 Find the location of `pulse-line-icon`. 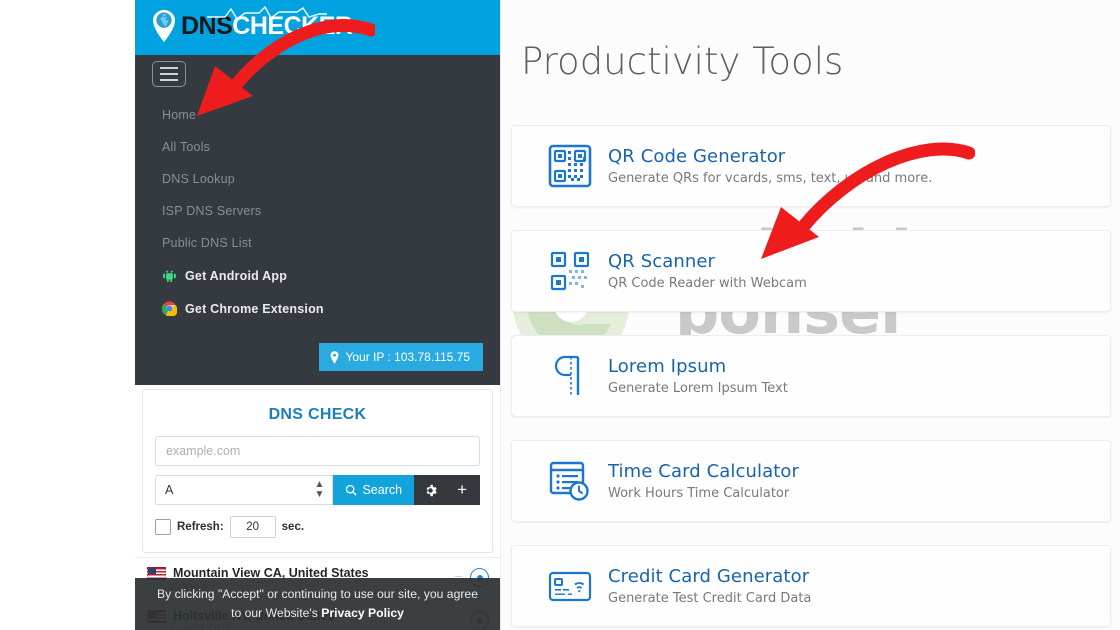

pulse-line-icon is located at coordinates (267, 13).